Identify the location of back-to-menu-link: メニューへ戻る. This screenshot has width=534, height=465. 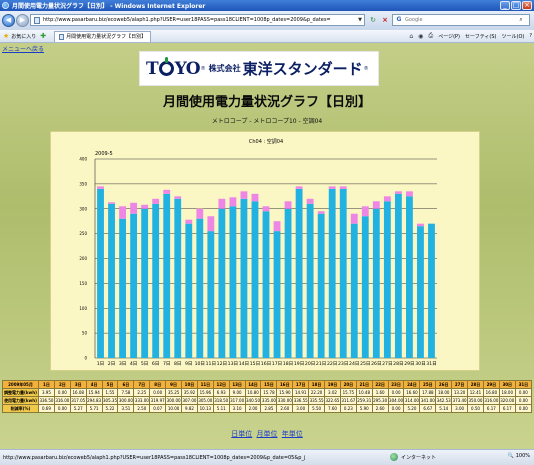
(23, 48).